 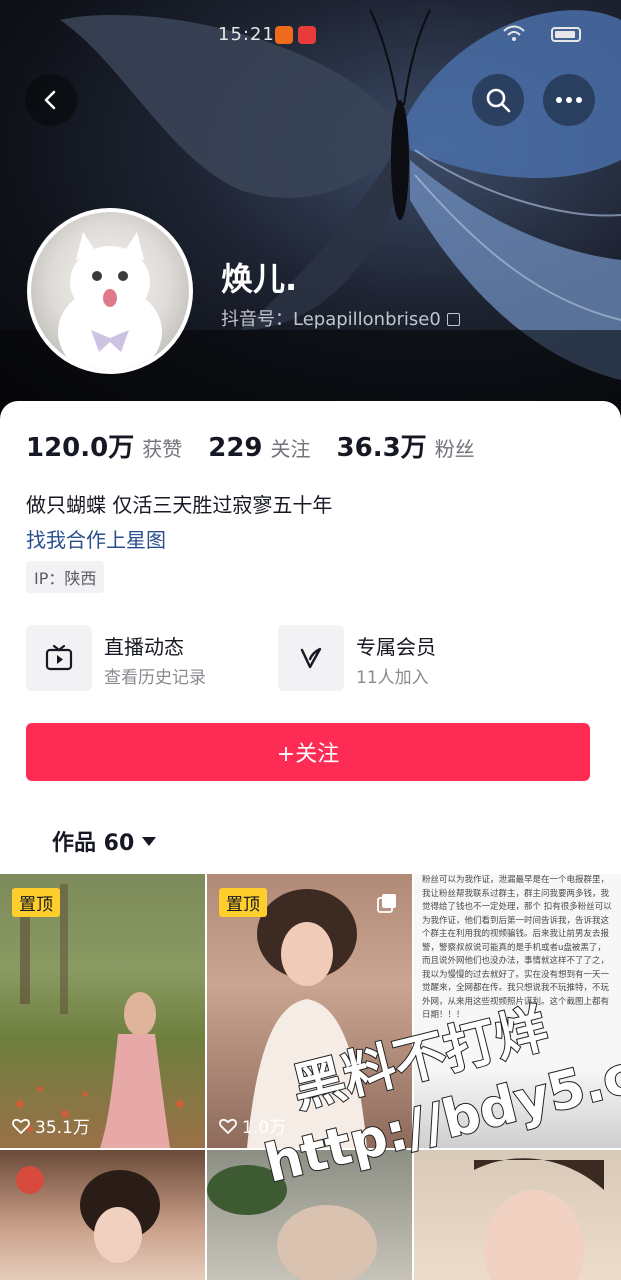 What do you see at coordinates (155, 678) in the screenshot?
I see `live-history-subtitle: 查看历史记录` at bounding box center [155, 678].